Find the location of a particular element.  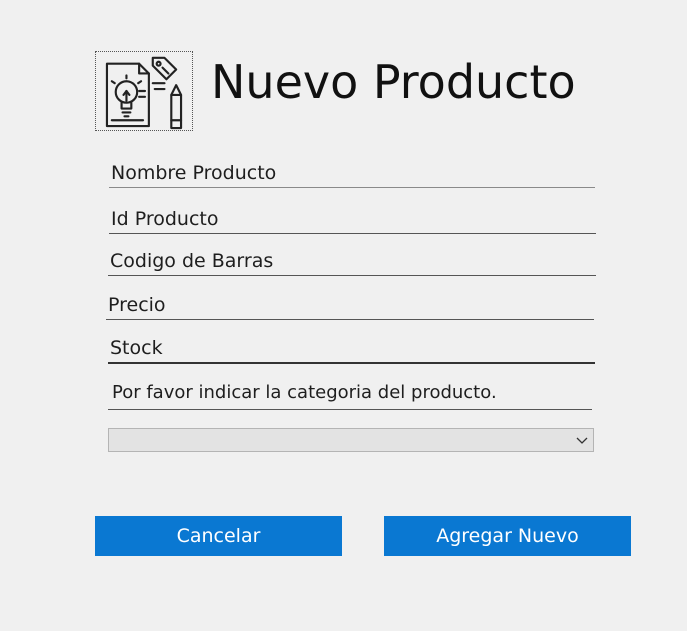

stock-field is located at coordinates (351, 349).